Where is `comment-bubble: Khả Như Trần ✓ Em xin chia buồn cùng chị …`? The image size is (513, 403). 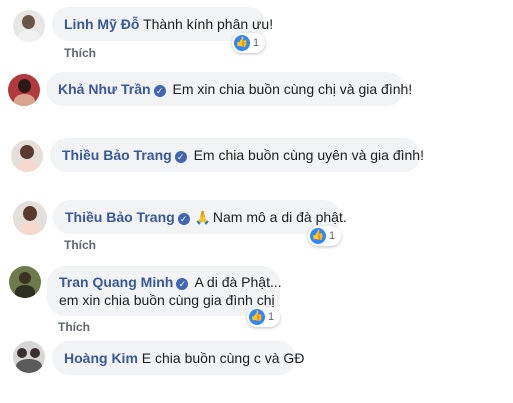
comment-bubble: Khả Như Trần ✓ Em xin chia buồn cùng chị … is located at coordinates (229, 89).